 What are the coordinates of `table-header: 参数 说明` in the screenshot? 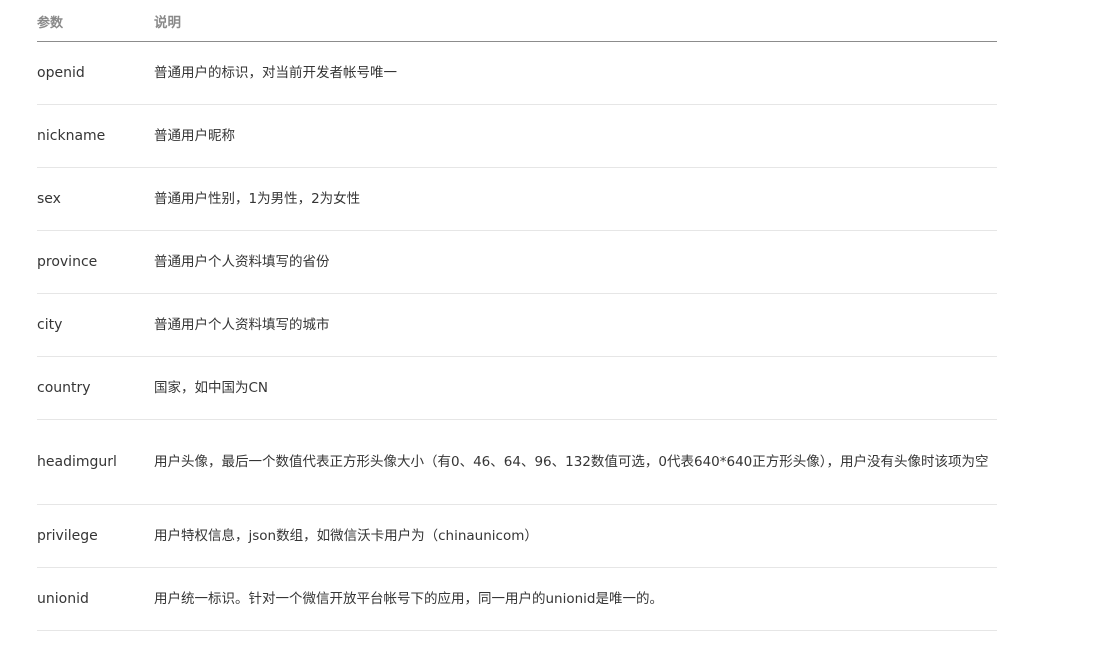 It's located at (517, 21).